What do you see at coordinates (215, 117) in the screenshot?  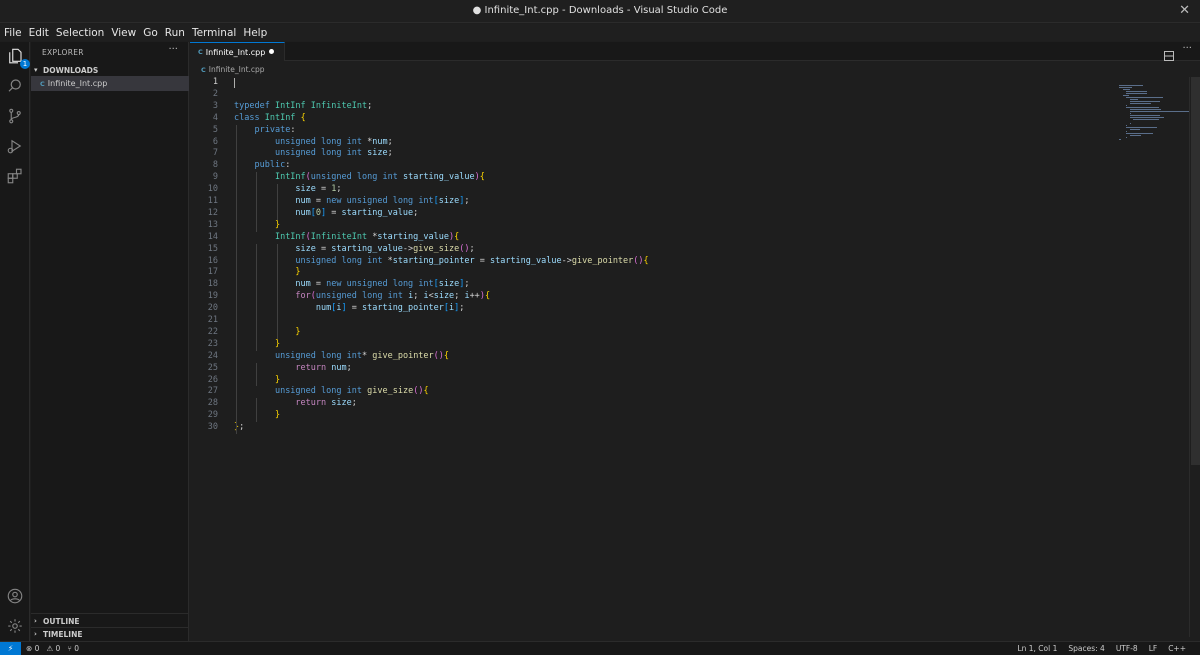 I see `line-number: 4` at bounding box center [215, 117].